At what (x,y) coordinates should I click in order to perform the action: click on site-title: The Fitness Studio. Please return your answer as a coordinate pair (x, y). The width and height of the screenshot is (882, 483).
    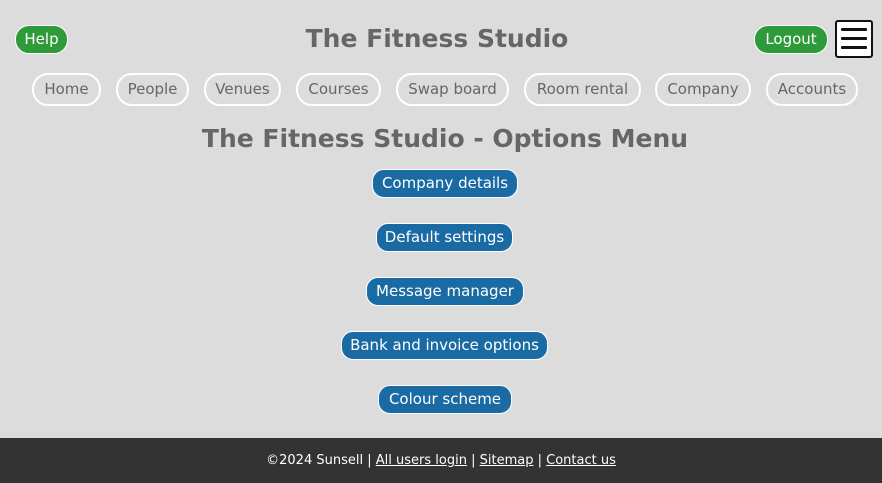
    Looking at the image, I should click on (437, 38).